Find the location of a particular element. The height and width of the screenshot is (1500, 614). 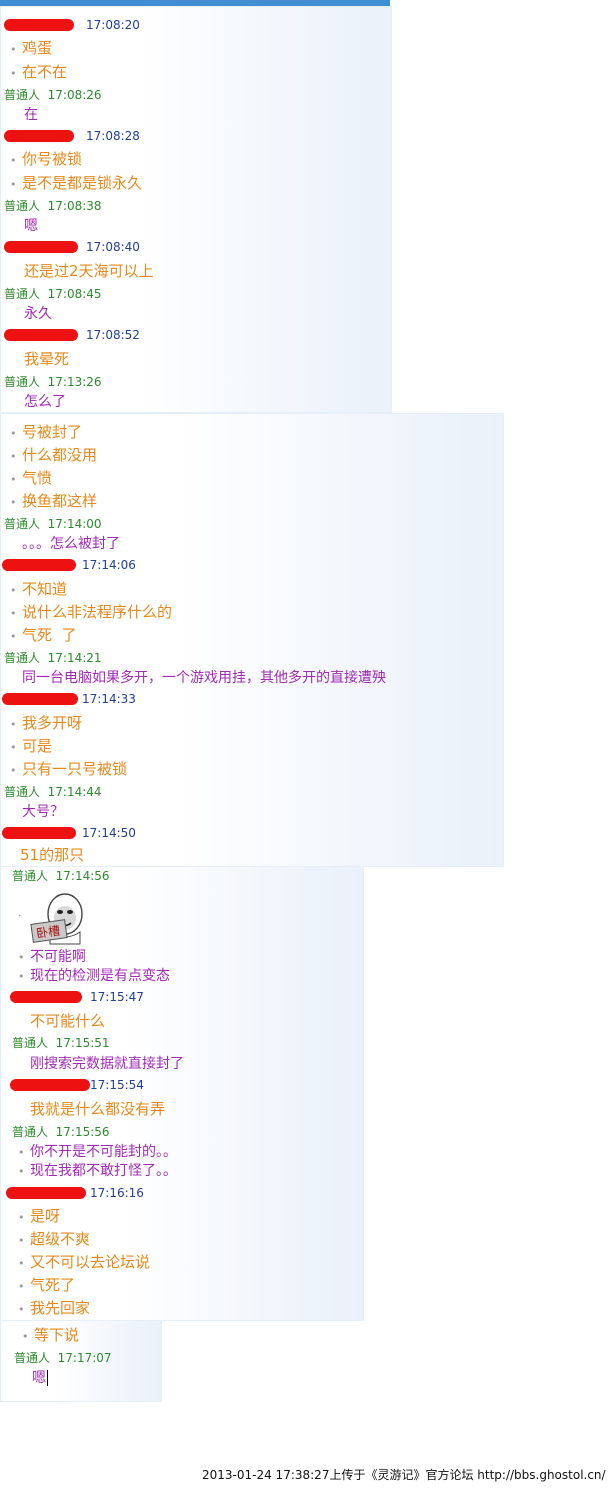

message-header: 17:16:16 is located at coordinates (76, 1193).